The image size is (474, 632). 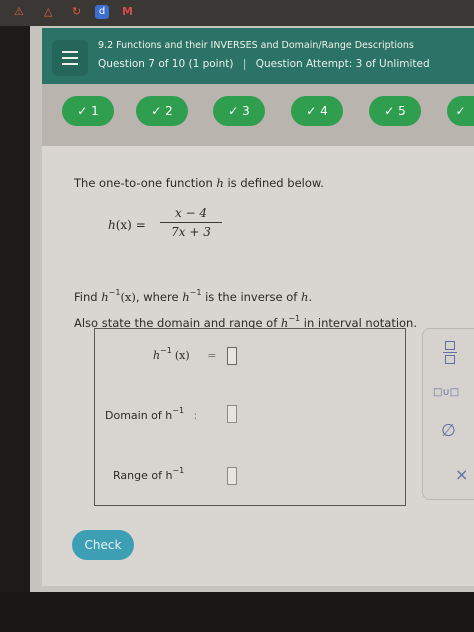 I want to click on device-bezel, so click(x=237, y=612).